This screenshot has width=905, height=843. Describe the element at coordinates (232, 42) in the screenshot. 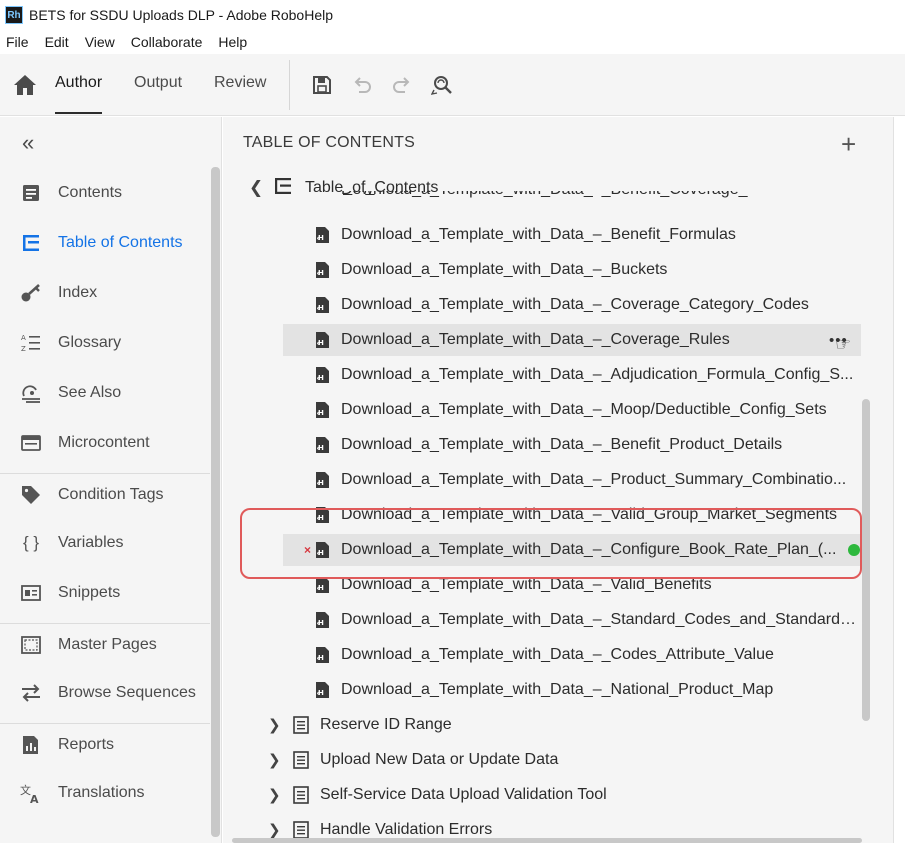

I see `menu-help: Help` at that location.